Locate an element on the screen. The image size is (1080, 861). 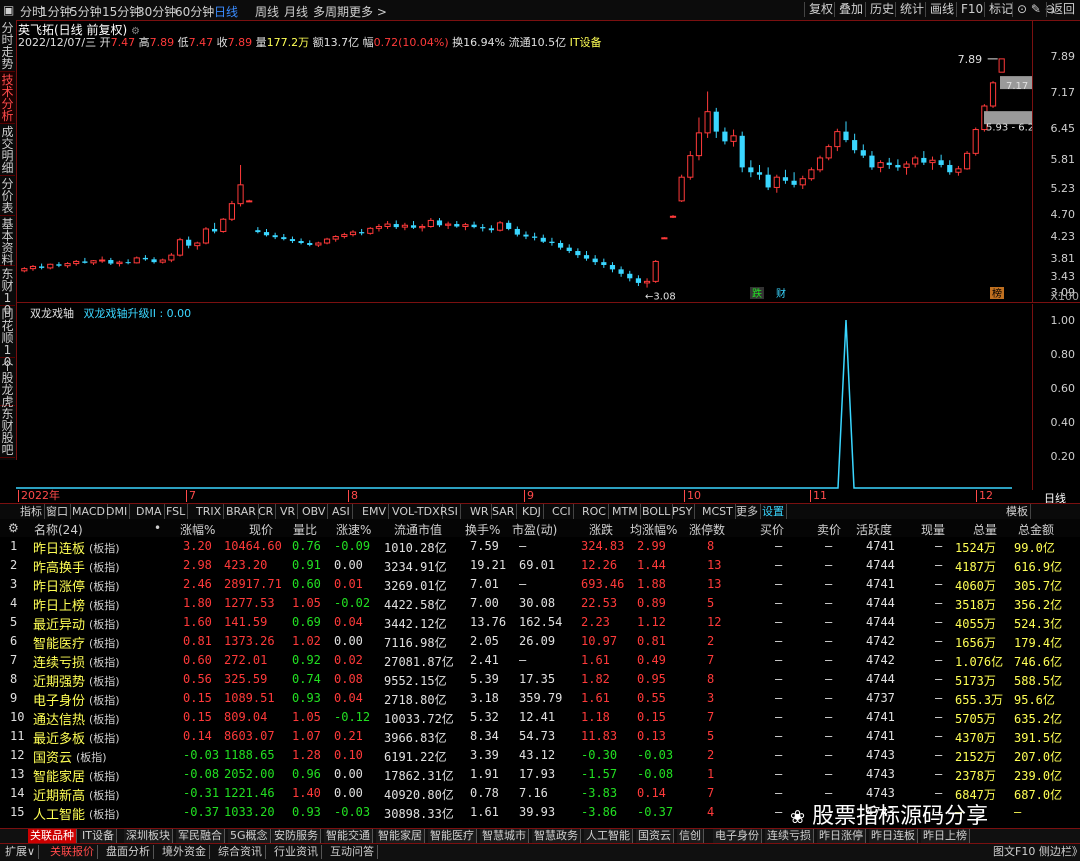
related-tab-14: 电子身份 is located at coordinates (737, 836).